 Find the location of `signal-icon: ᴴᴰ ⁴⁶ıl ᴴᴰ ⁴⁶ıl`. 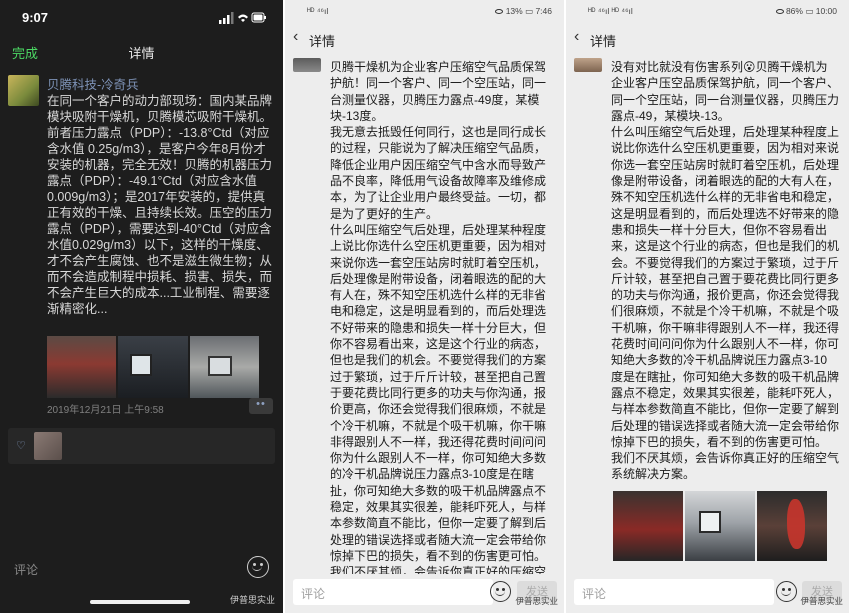

signal-icon: ᴴᴰ ⁴⁶ıl ᴴᴰ ⁴⁶ıl is located at coordinates (610, 11).